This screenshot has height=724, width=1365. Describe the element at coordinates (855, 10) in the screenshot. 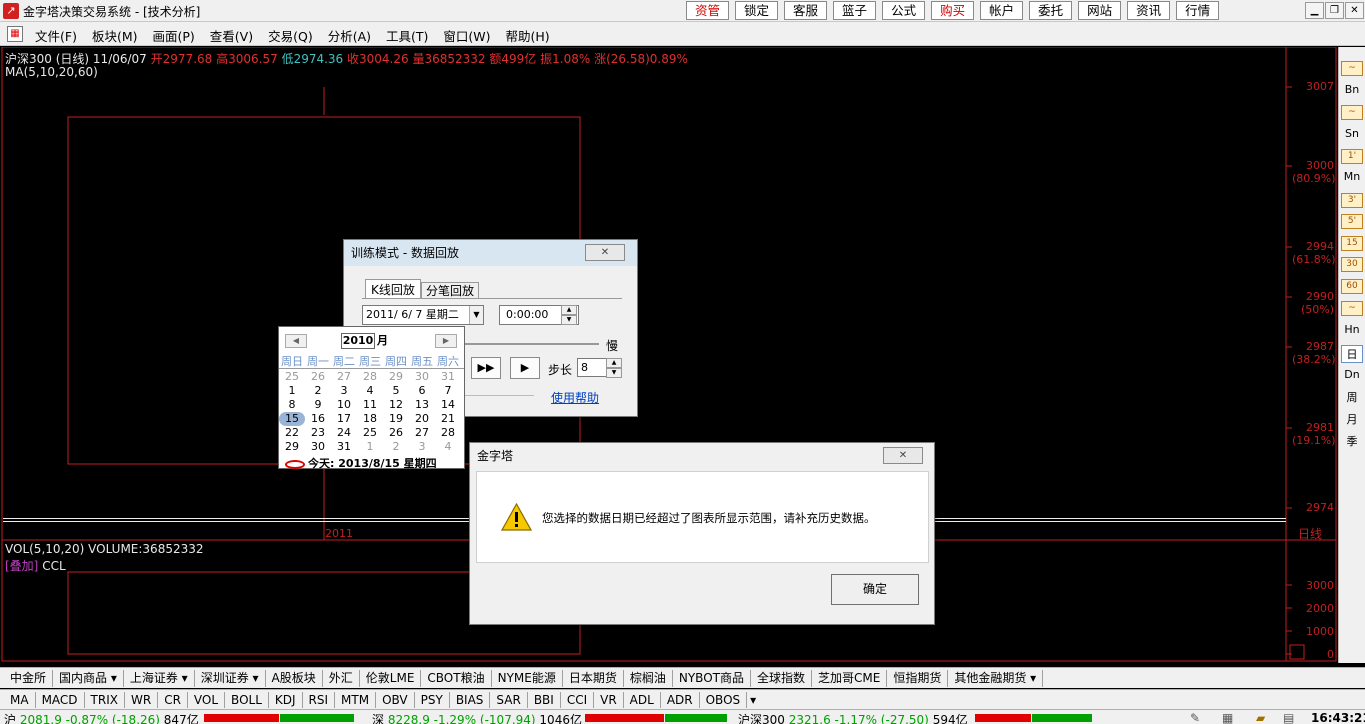

I see `title-button-3: 篮子` at that location.